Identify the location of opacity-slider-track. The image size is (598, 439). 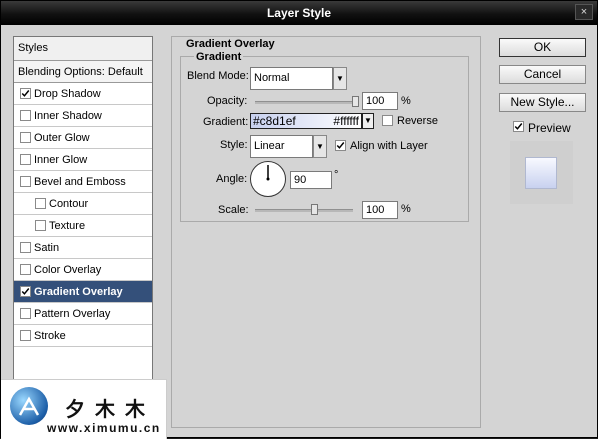
(305, 102).